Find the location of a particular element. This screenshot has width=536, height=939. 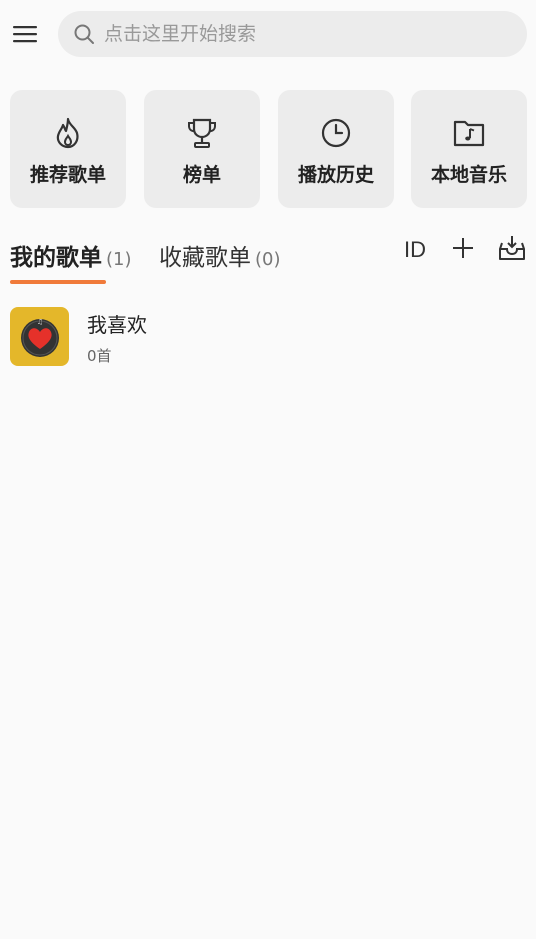

quick-local-music: 本地音乐 is located at coordinates (469, 149).